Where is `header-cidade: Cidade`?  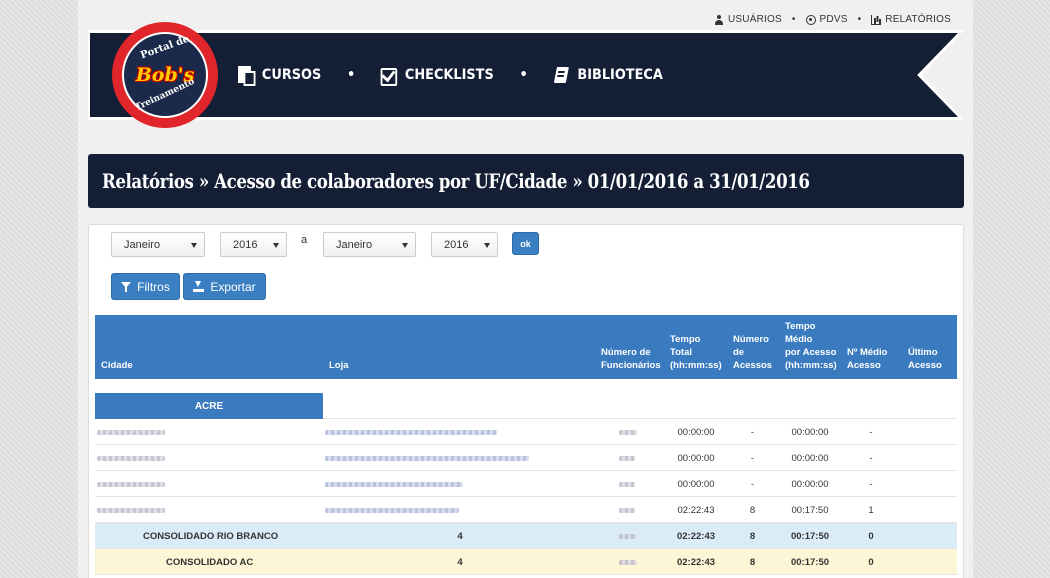
header-cidade: Cidade is located at coordinates (117, 365).